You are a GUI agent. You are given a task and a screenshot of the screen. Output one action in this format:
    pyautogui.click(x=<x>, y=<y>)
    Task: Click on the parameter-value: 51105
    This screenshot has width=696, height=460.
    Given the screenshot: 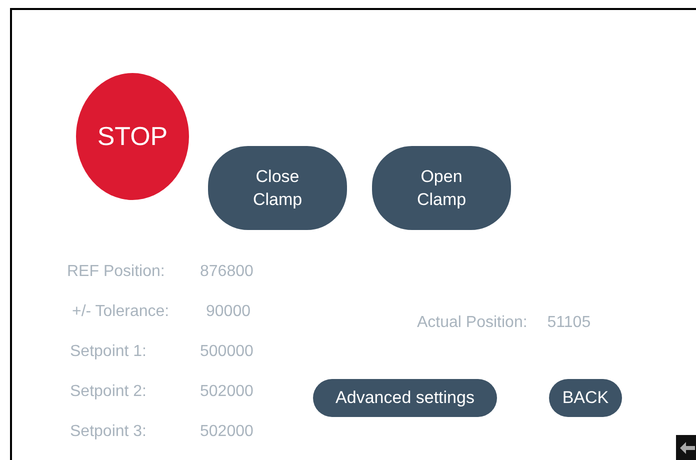 What is the action you would take?
    pyautogui.click(x=569, y=323)
    